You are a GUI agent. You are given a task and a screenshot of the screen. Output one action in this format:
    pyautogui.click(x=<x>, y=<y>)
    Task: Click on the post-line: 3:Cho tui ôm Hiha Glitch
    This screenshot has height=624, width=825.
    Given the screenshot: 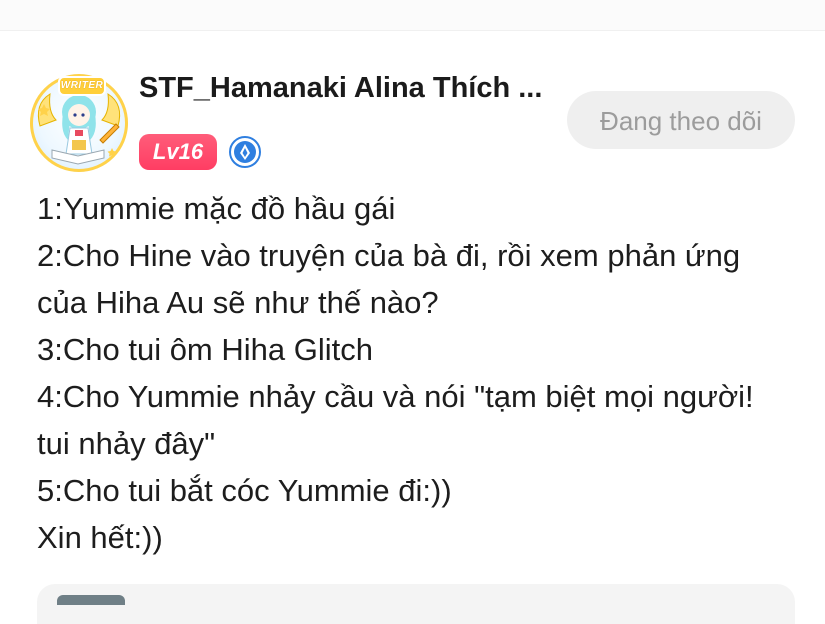 What is the action you would take?
    pyautogui.click(x=205, y=349)
    